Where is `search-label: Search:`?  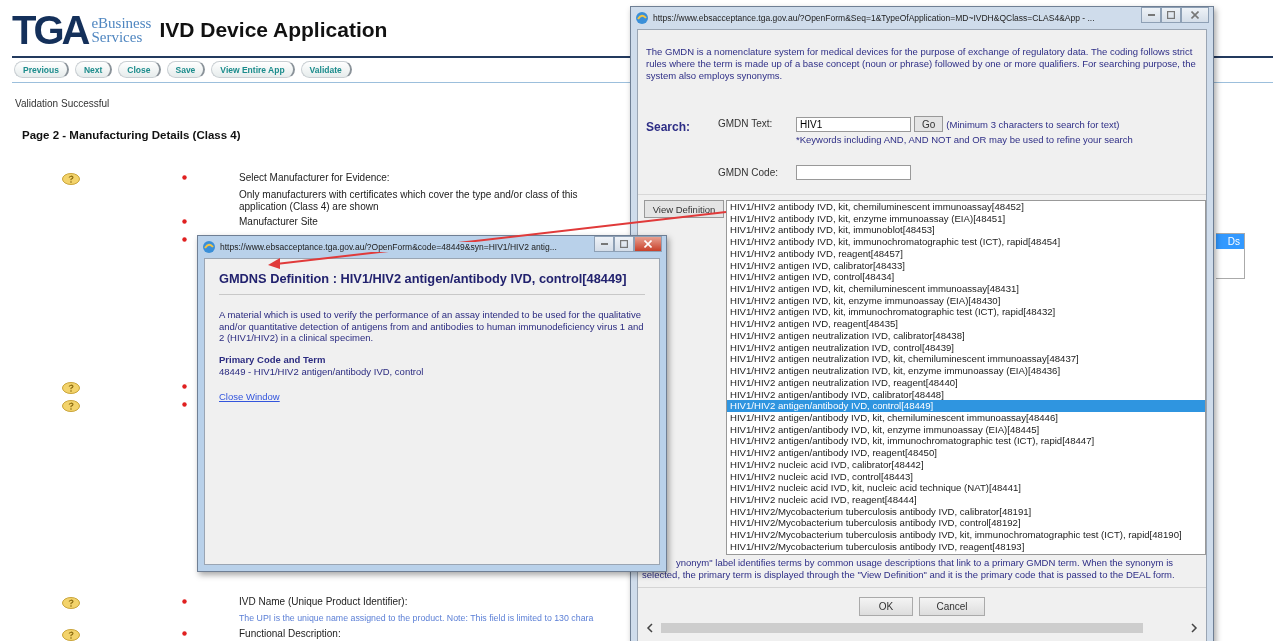 search-label: Search: is located at coordinates (668, 127).